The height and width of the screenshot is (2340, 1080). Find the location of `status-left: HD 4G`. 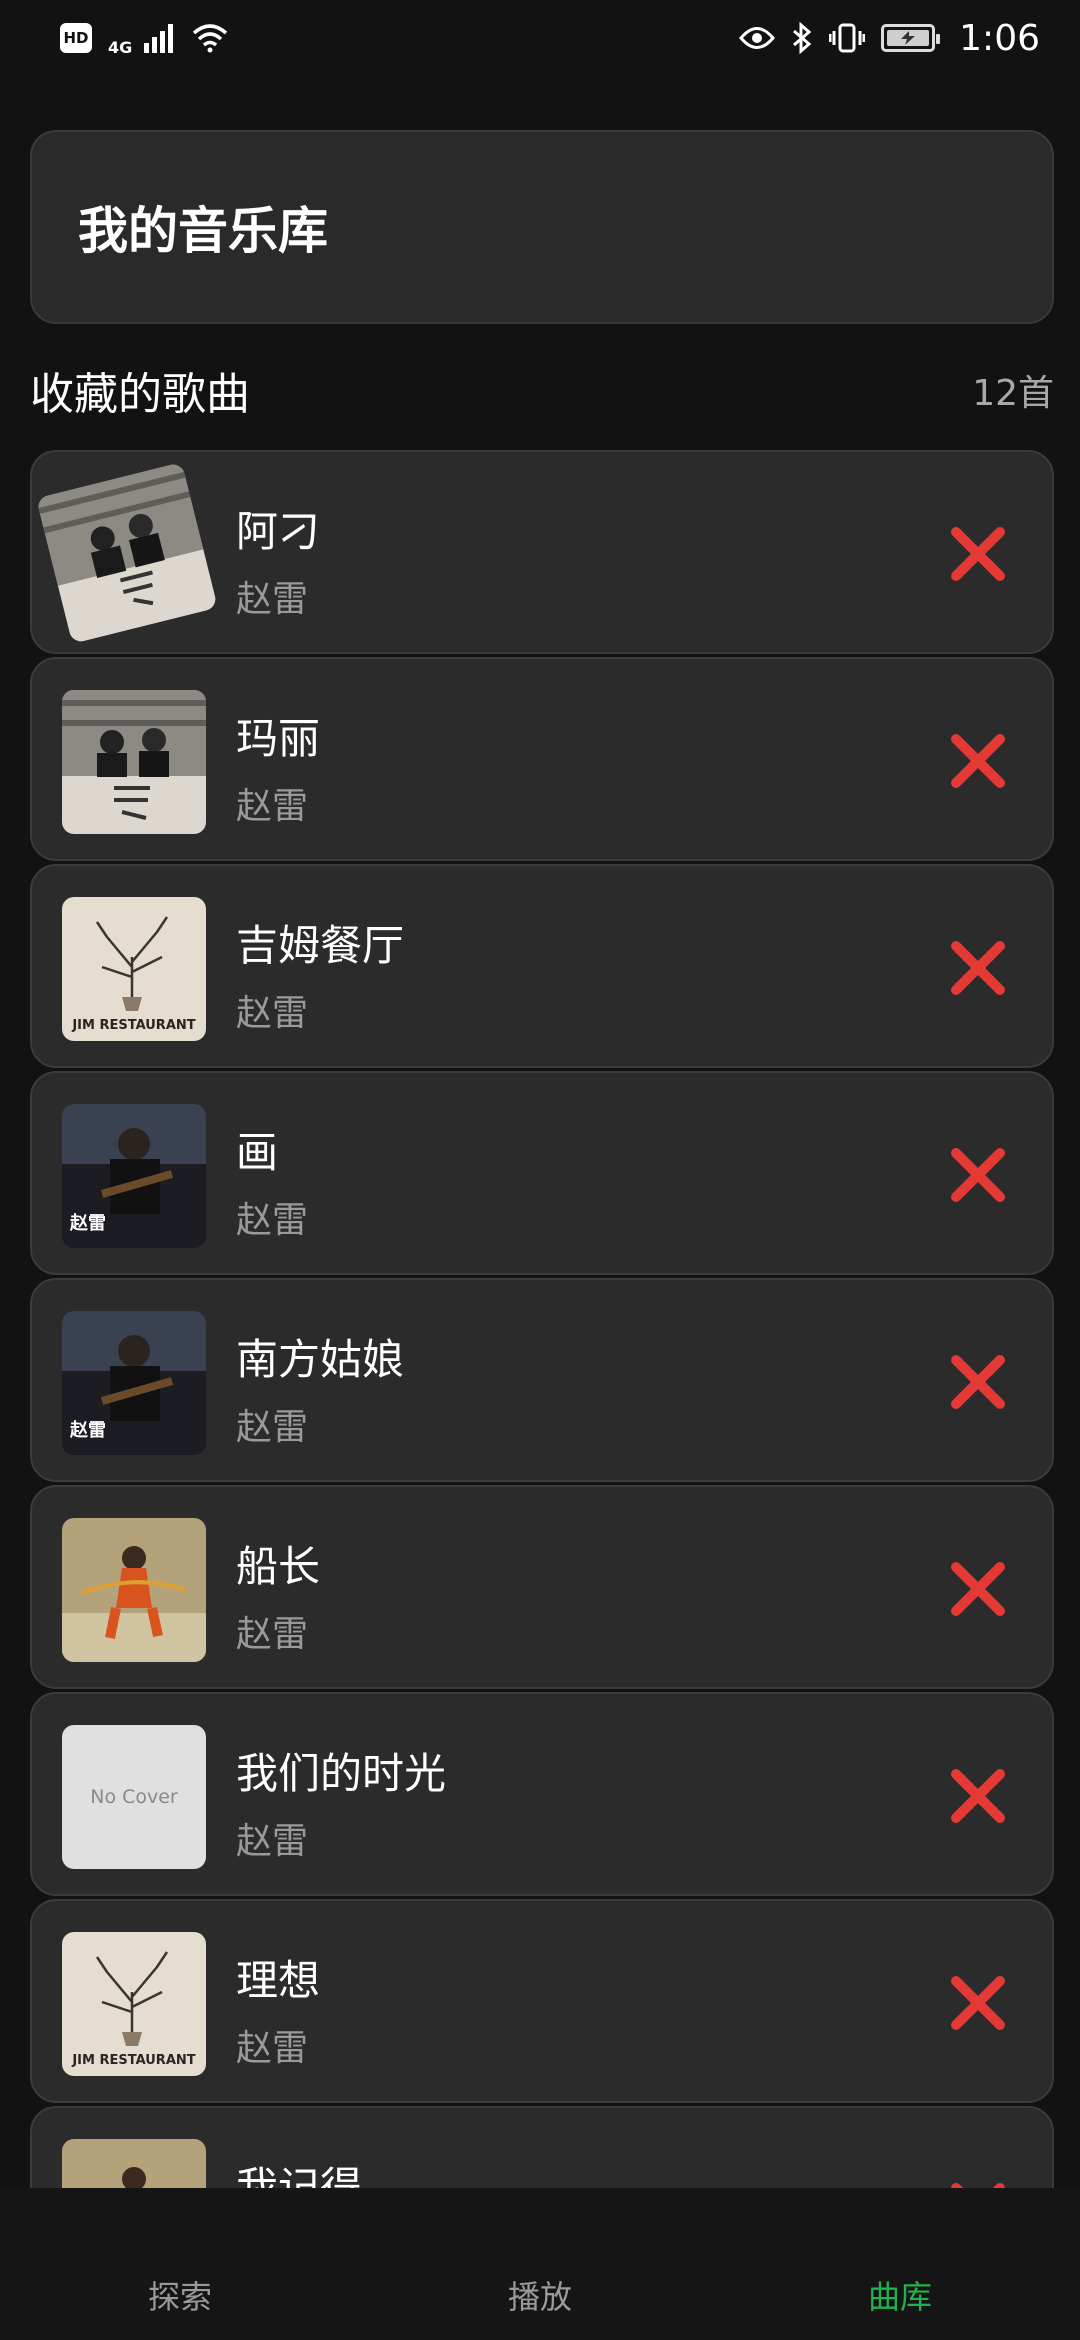

status-left: HD 4G is located at coordinates (144, 38).